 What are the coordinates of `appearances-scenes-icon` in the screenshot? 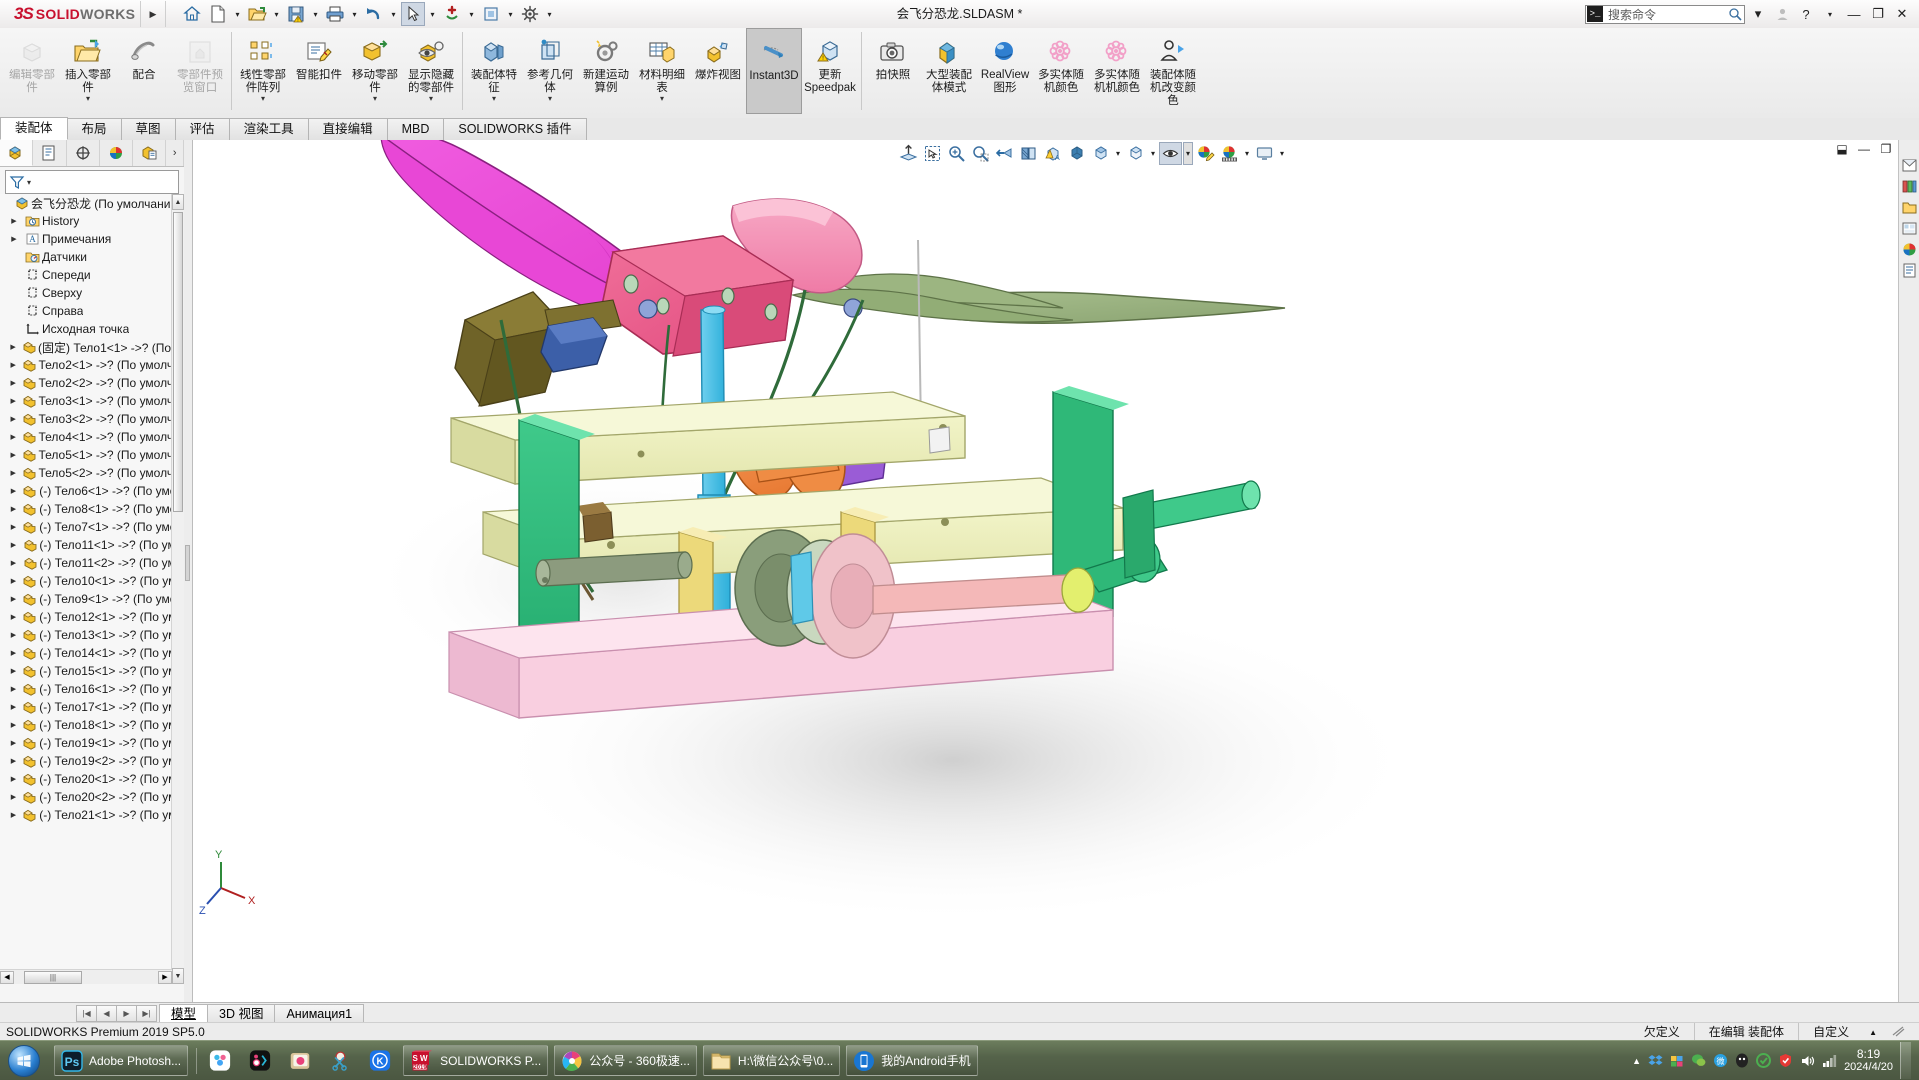 It's located at (1909, 249).